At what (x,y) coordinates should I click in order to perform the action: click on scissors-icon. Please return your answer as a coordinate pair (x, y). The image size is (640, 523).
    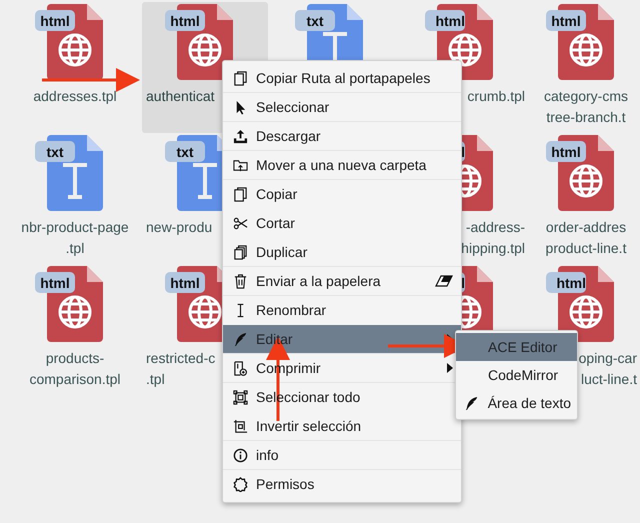
    Looking at the image, I should click on (240, 223).